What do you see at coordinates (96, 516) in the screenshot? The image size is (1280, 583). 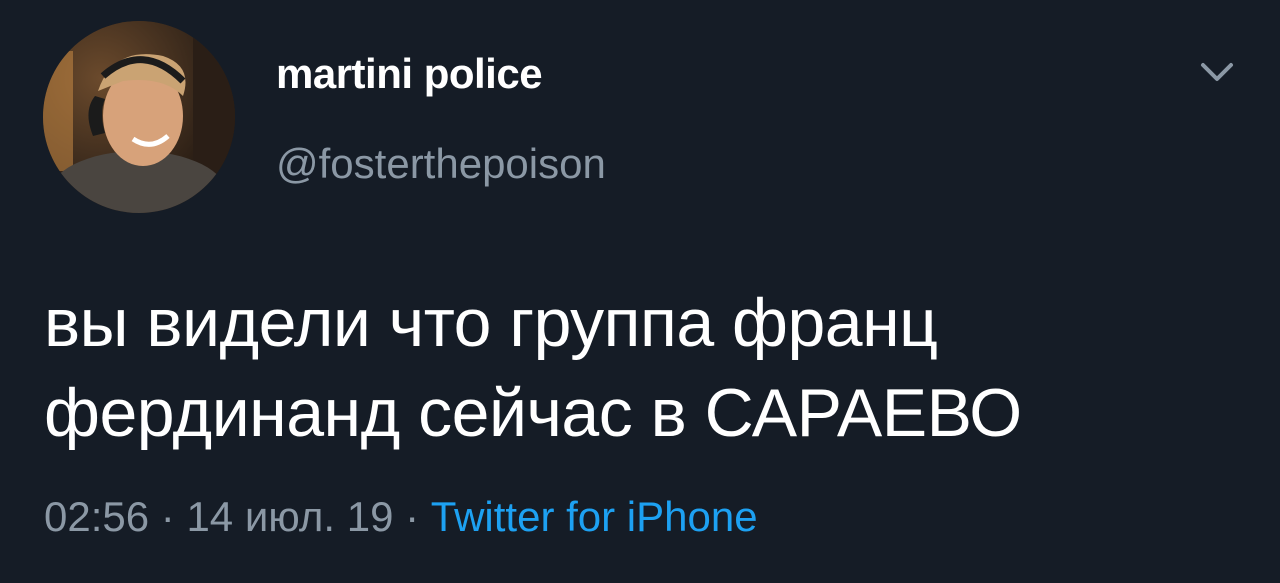 I see `tweet-time: 02:56` at bounding box center [96, 516].